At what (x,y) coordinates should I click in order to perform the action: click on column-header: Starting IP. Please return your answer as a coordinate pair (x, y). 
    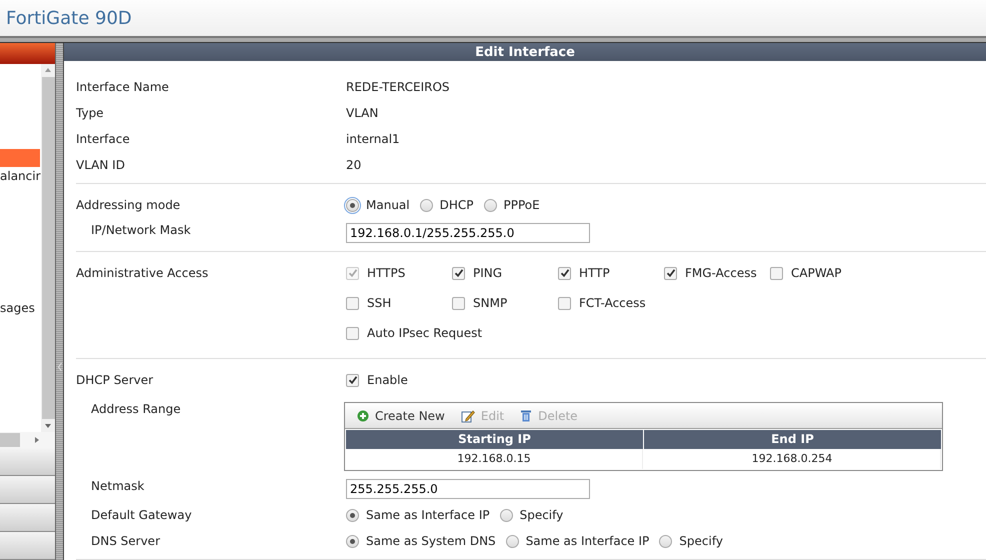
    Looking at the image, I should click on (494, 439).